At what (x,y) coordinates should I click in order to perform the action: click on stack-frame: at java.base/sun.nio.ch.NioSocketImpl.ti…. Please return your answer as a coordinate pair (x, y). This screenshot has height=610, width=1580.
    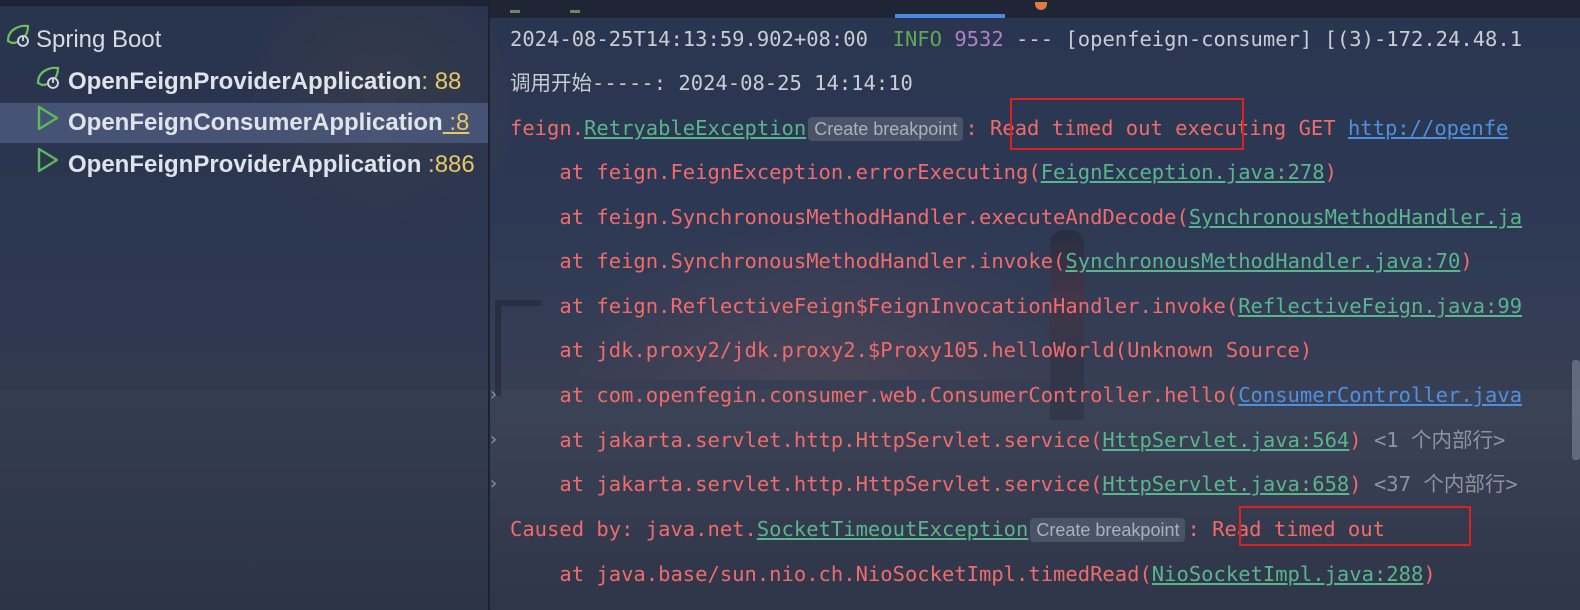
    Looking at the image, I should click on (973, 574).